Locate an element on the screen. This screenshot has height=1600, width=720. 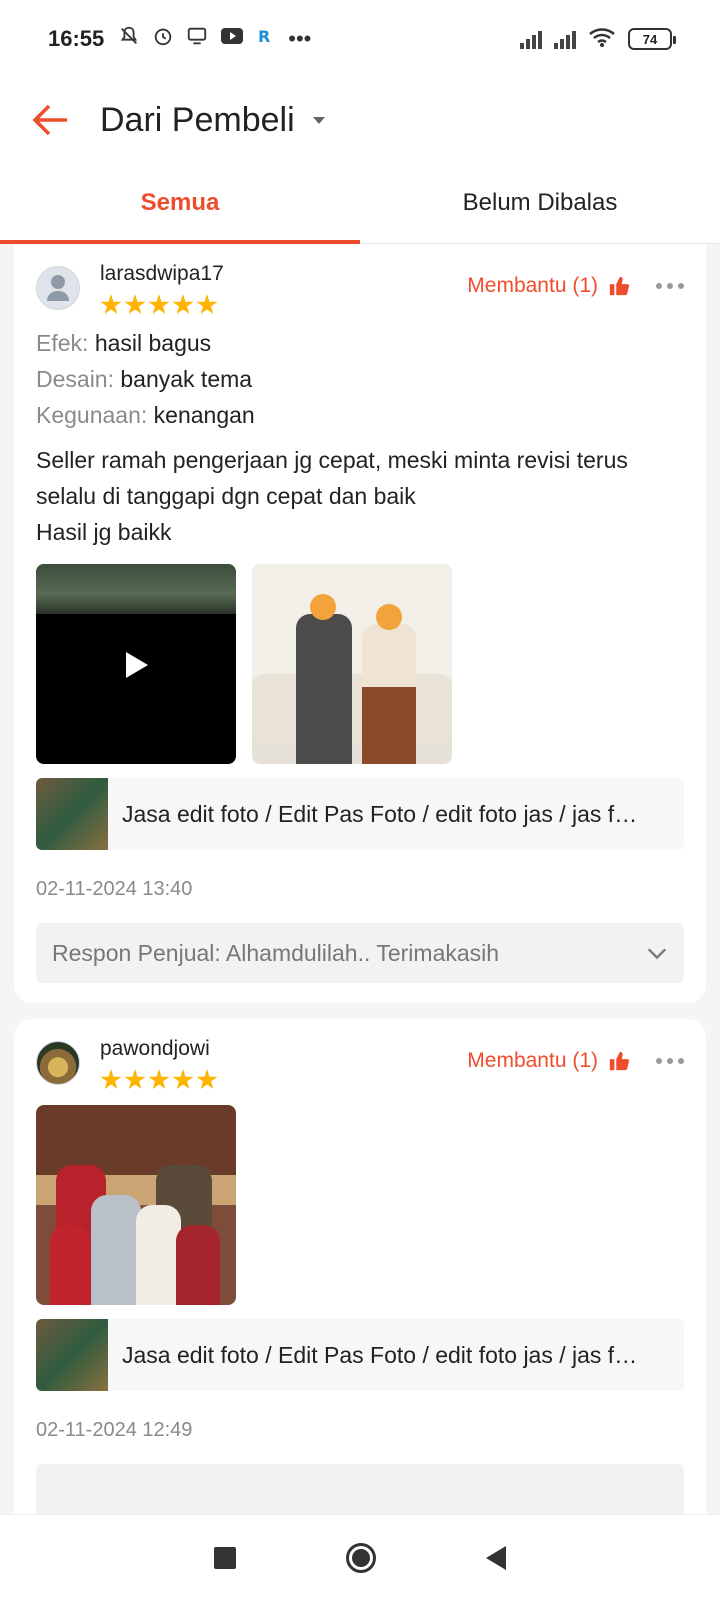
svg-text: R is located at coordinates (264, 36).